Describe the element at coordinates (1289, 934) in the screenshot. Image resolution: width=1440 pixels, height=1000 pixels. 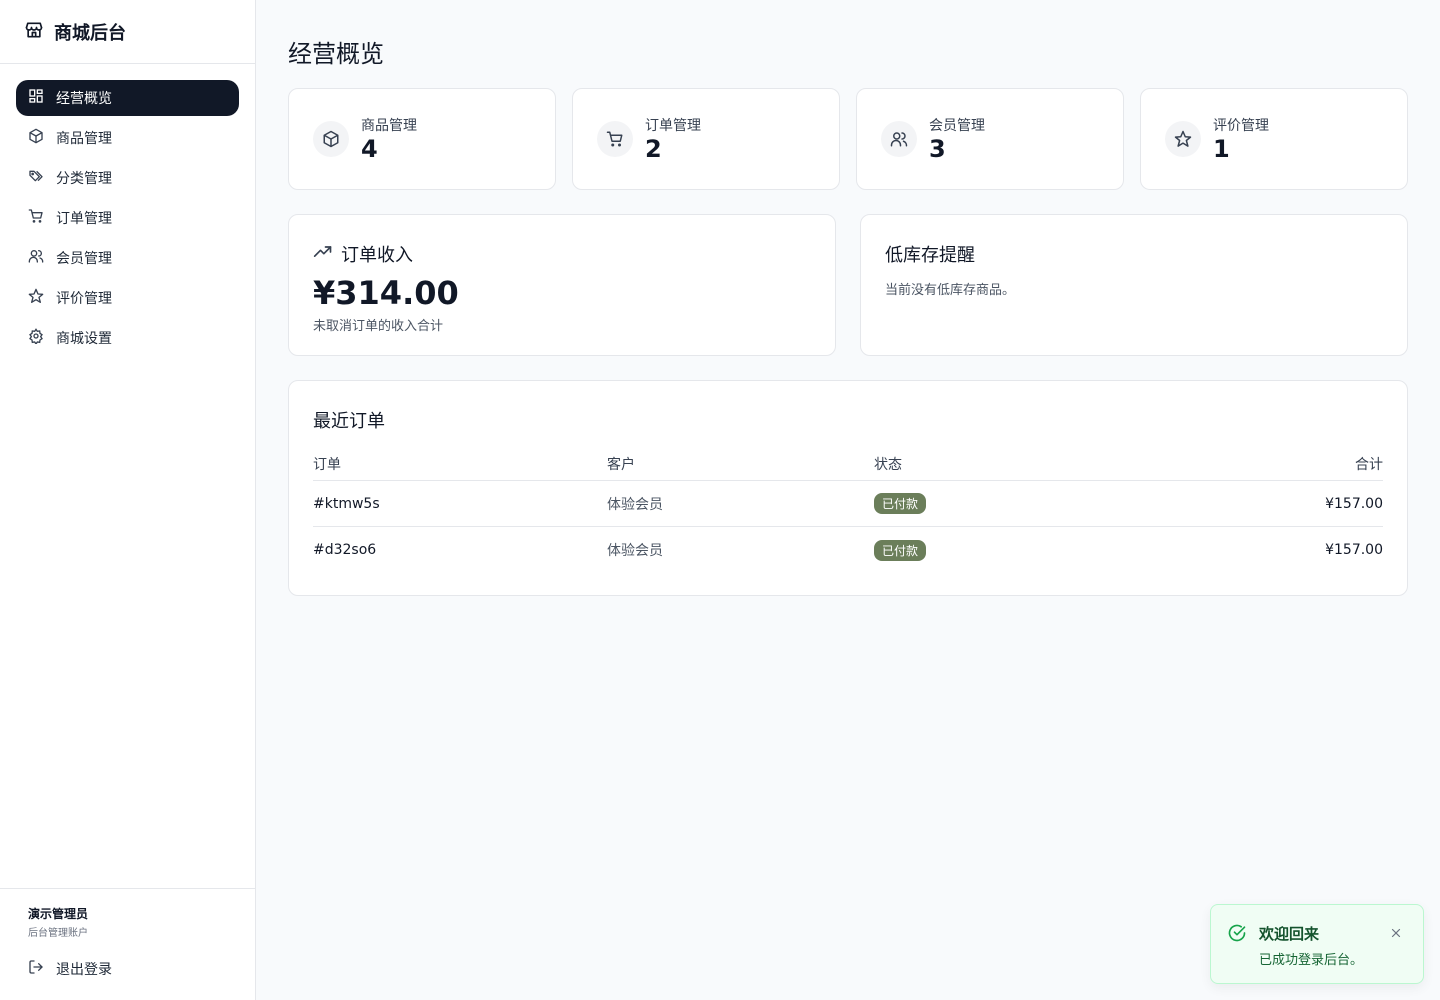
I see `toast-title: 欢迎回来` at that location.